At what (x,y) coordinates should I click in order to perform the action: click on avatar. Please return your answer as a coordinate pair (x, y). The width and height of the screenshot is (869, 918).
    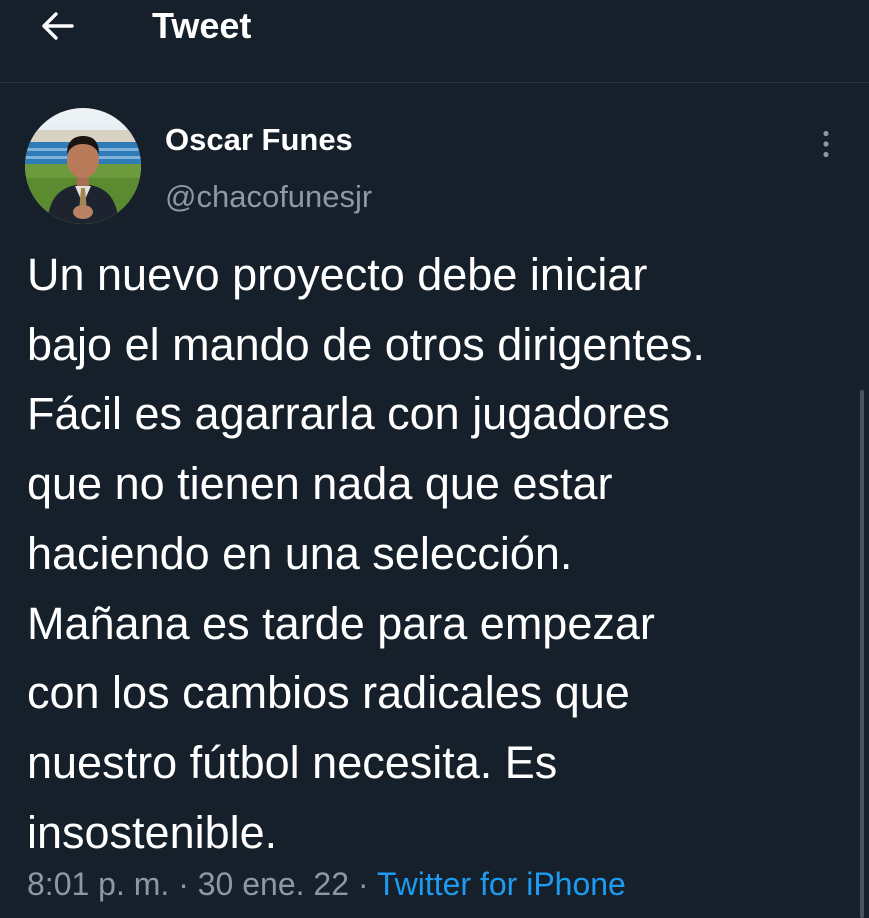
    Looking at the image, I should click on (83, 166).